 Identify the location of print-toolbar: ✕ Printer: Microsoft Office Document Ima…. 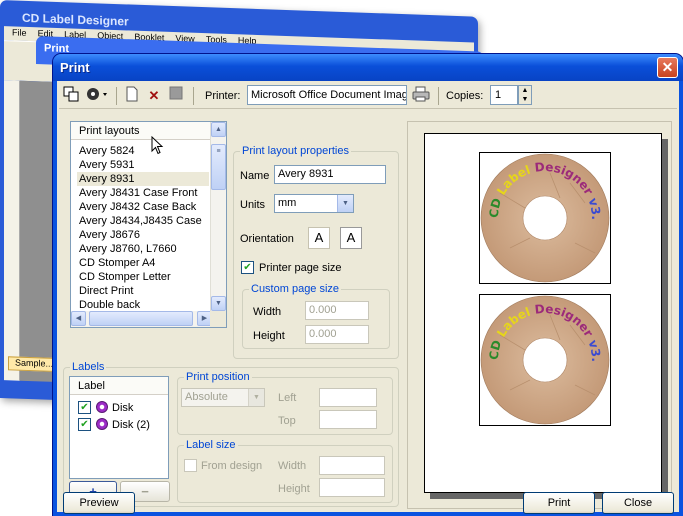
(368, 96).